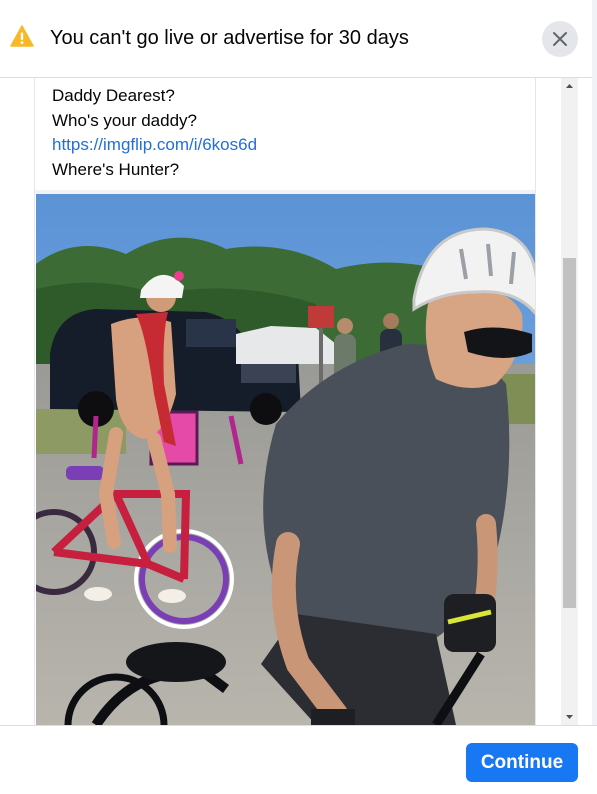 The height and width of the screenshot is (794, 597). Describe the element at coordinates (22, 36) in the screenshot. I see `warning-triangle-icon` at that location.